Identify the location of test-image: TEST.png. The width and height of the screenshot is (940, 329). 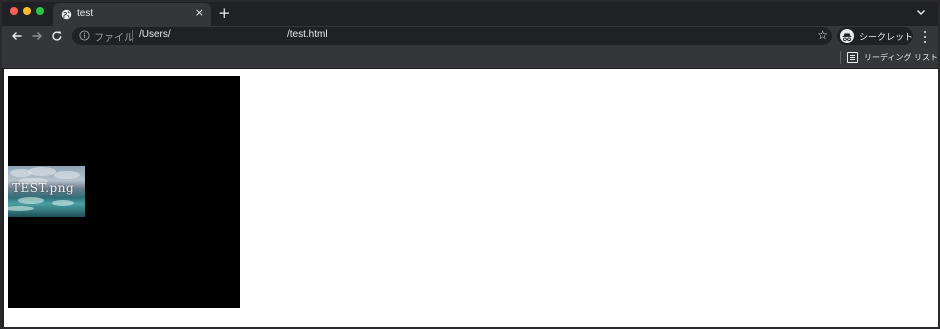
(46, 191).